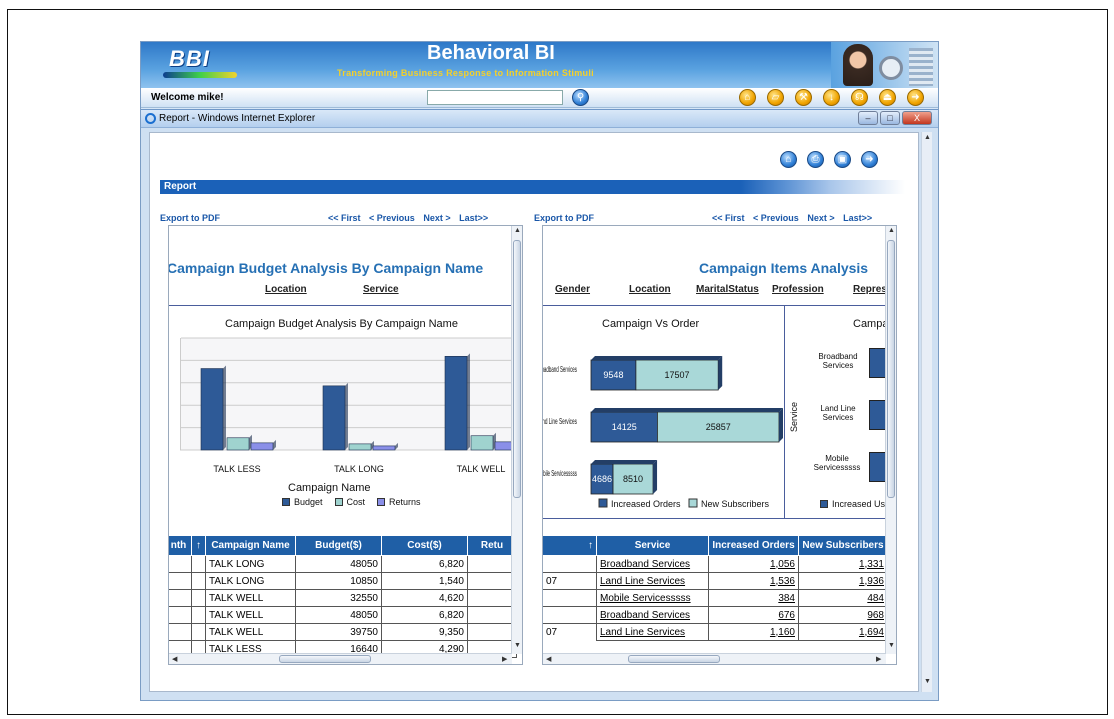 This screenshot has width=1114, height=719. I want to click on left-horizontal-scrollbar: ◀ ▶, so click(340, 658).